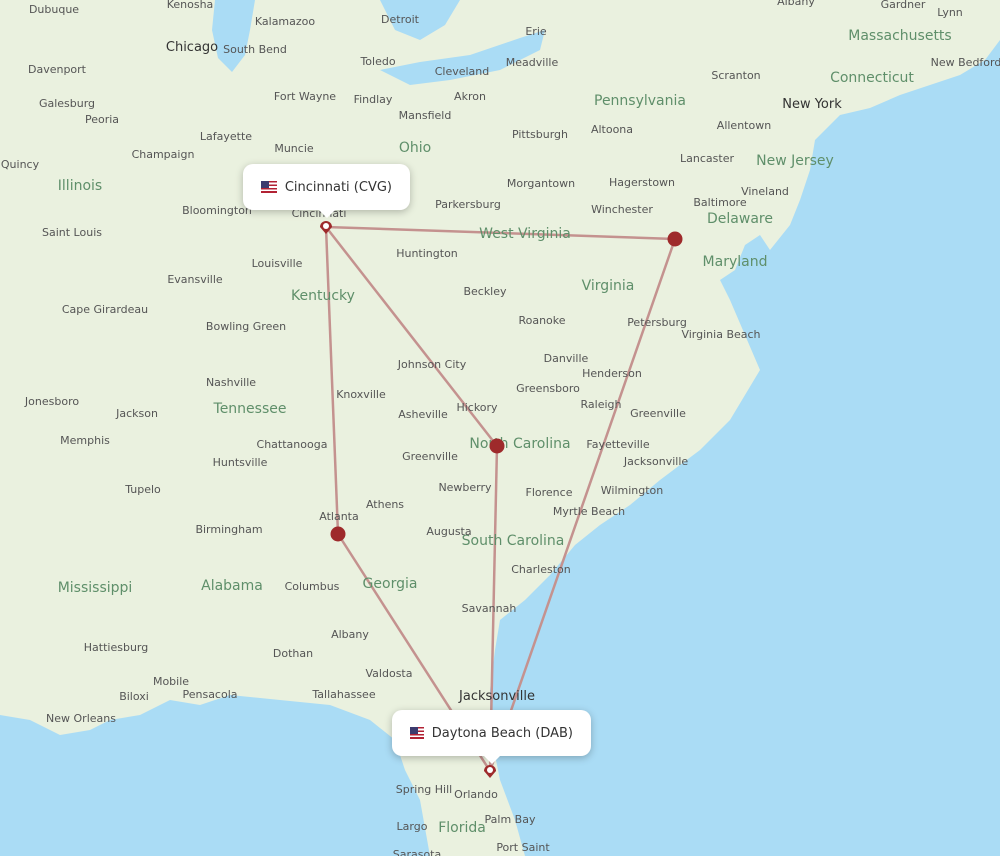  Describe the element at coordinates (510, 819) in the screenshot. I see `place-label: Palm Bay` at that location.